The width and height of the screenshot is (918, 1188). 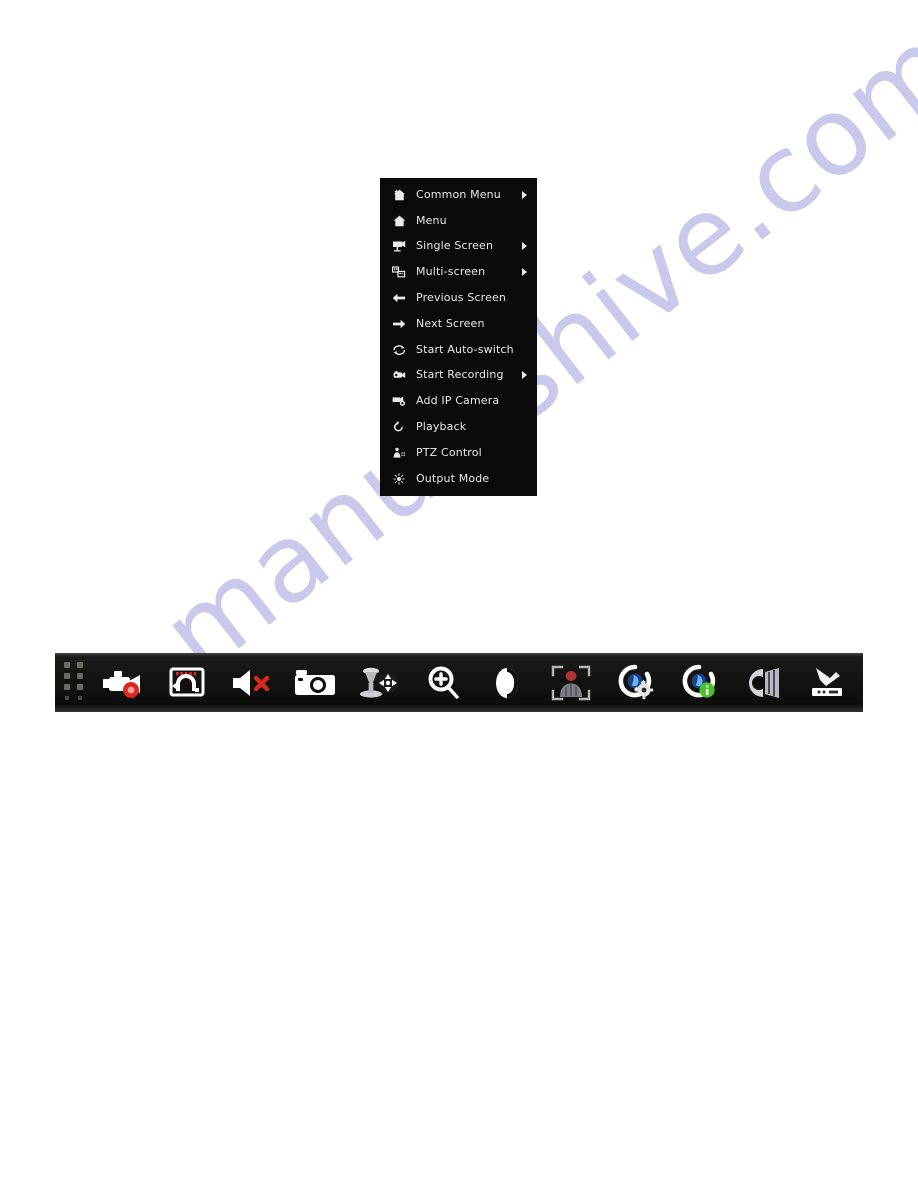 I want to click on video-camera-record-icon, so click(x=123, y=683).